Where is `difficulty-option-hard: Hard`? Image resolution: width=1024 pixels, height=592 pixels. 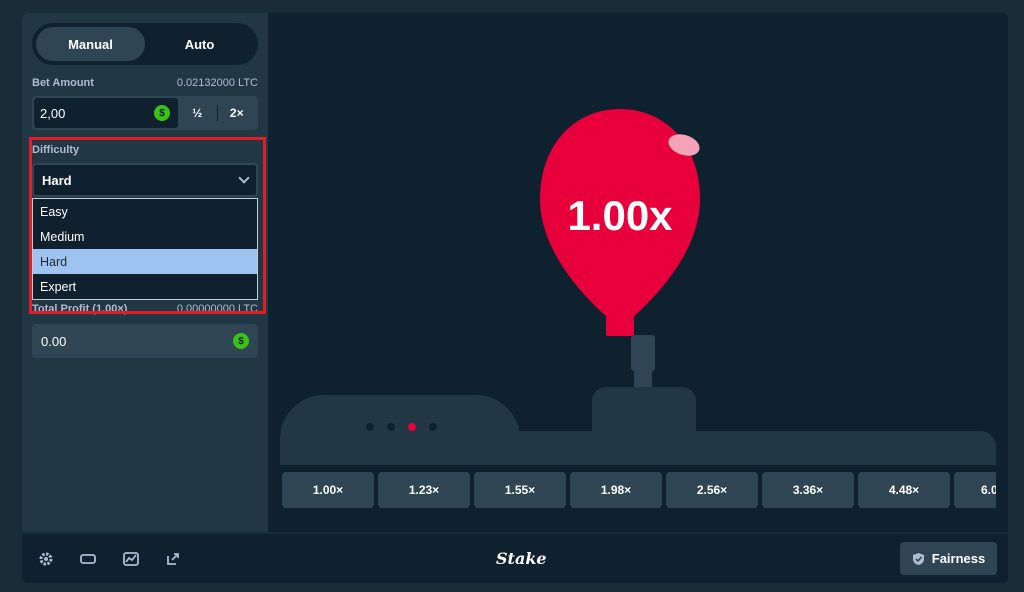
difficulty-option-hard: Hard is located at coordinates (145, 261).